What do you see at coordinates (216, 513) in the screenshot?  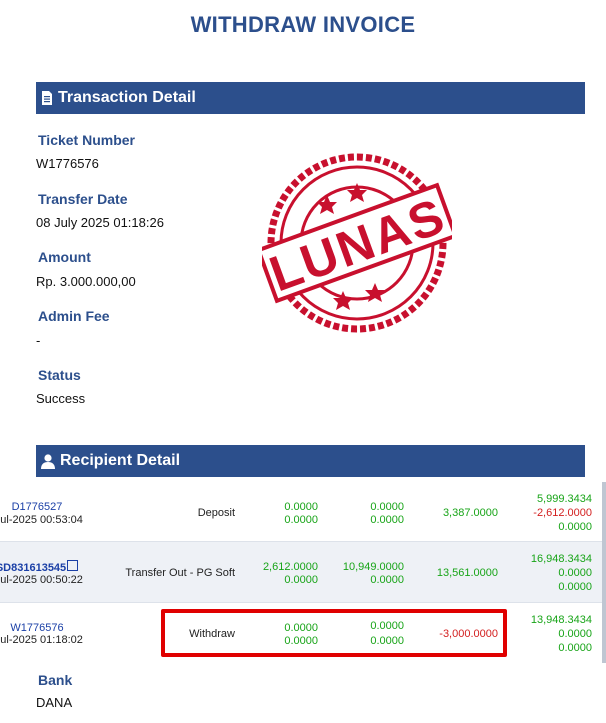 I see `transaction-description: Deposit` at bounding box center [216, 513].